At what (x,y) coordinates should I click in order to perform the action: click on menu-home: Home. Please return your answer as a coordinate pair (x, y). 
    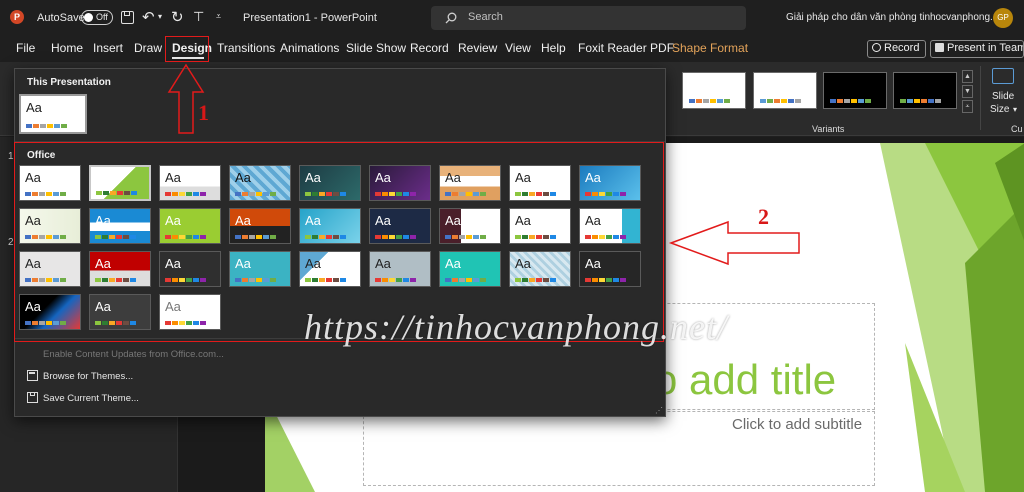
    Looking at the image, I should click on (67, 48).